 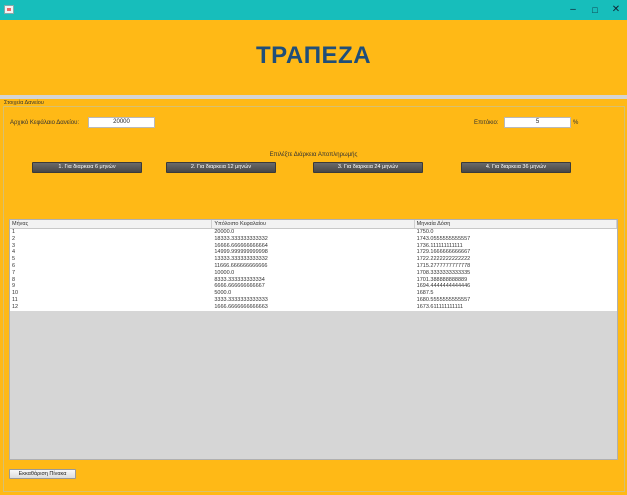 I want to click on table-row: 11 3333.3333333333333 1680.5555555555557, so click(x=313, y=300).